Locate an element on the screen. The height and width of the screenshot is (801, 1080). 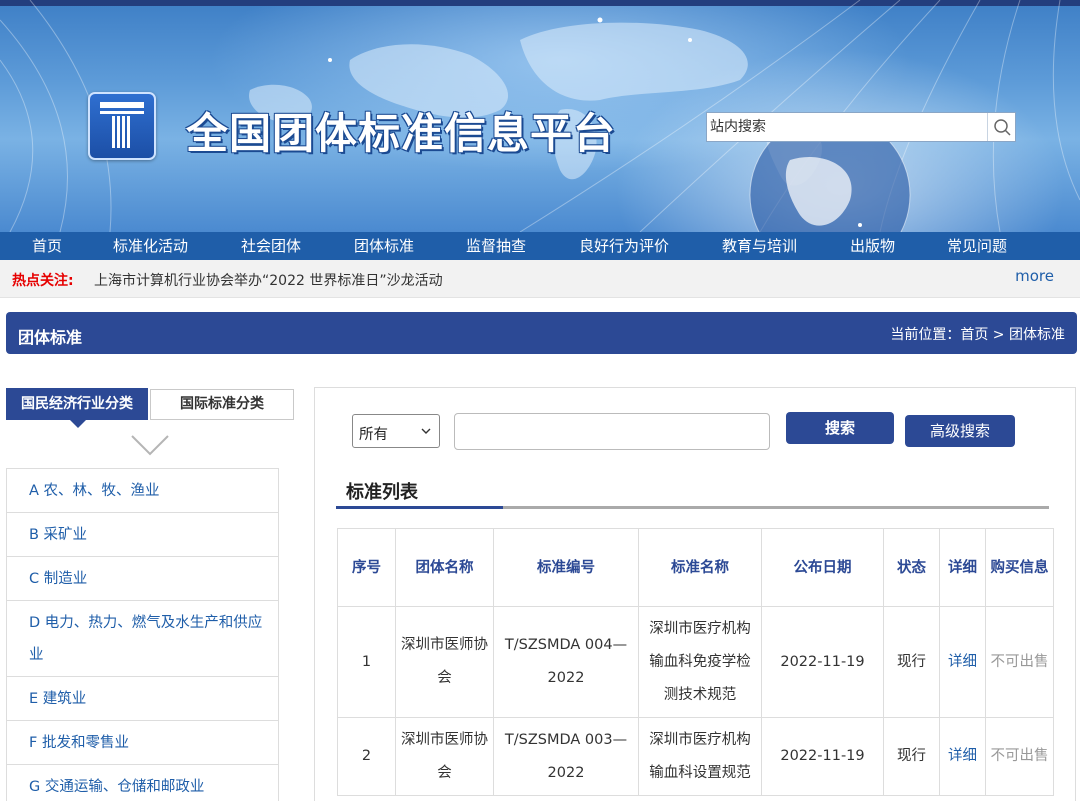
column-header: 团体名称 is located at coordinates (444, 567).